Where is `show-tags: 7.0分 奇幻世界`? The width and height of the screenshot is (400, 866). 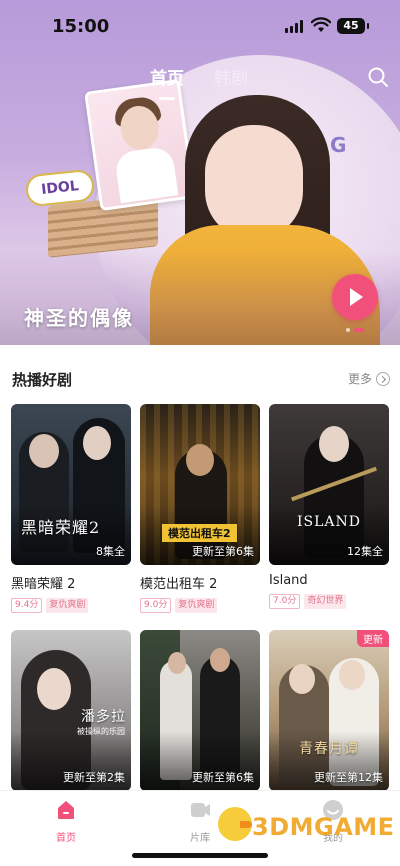
show-tags: 7.0分 奇幻世界 is located at coordinates (329, 601).